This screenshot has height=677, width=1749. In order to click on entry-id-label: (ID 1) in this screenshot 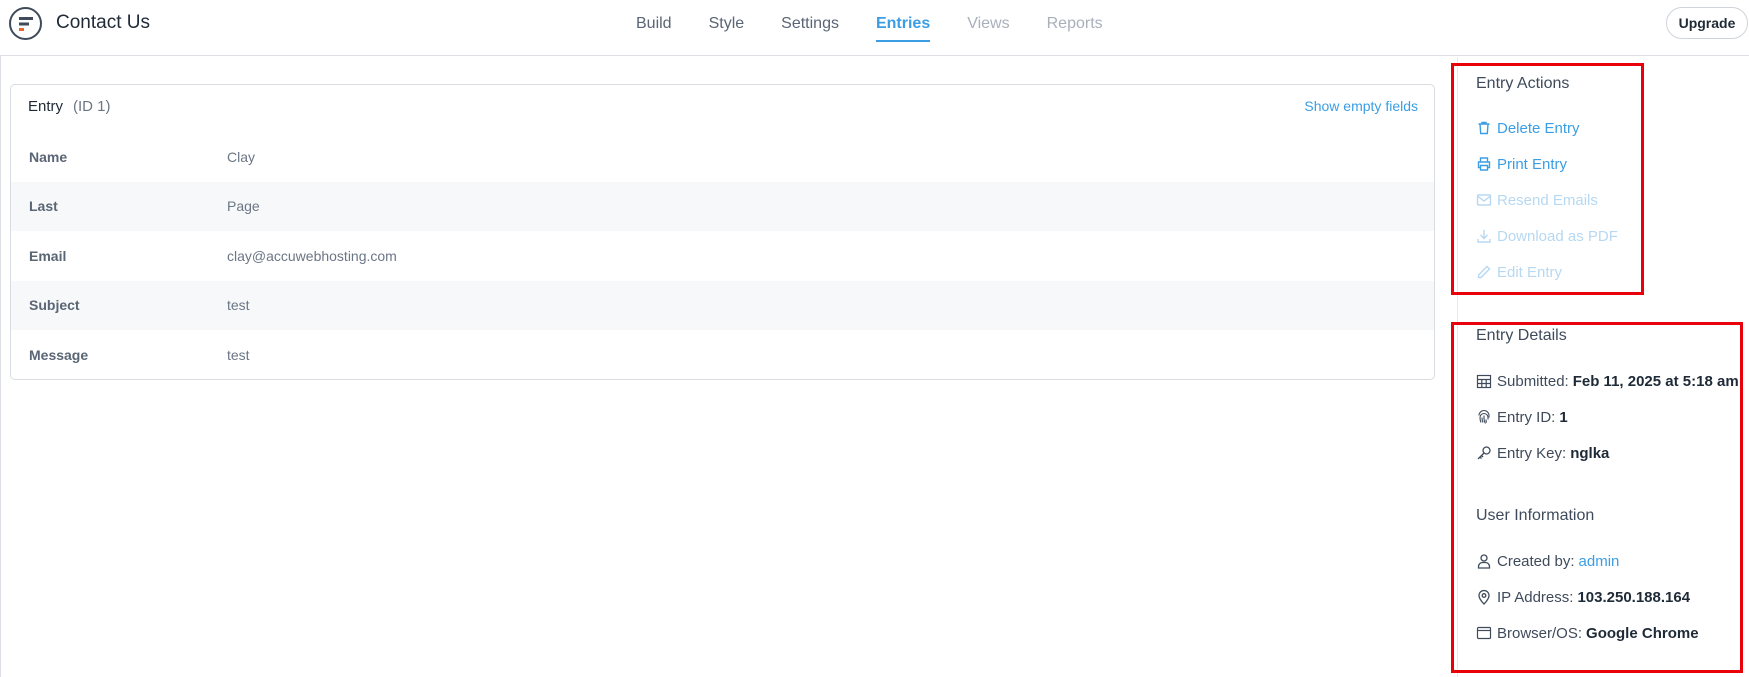, I will do `click(92, 106)`.